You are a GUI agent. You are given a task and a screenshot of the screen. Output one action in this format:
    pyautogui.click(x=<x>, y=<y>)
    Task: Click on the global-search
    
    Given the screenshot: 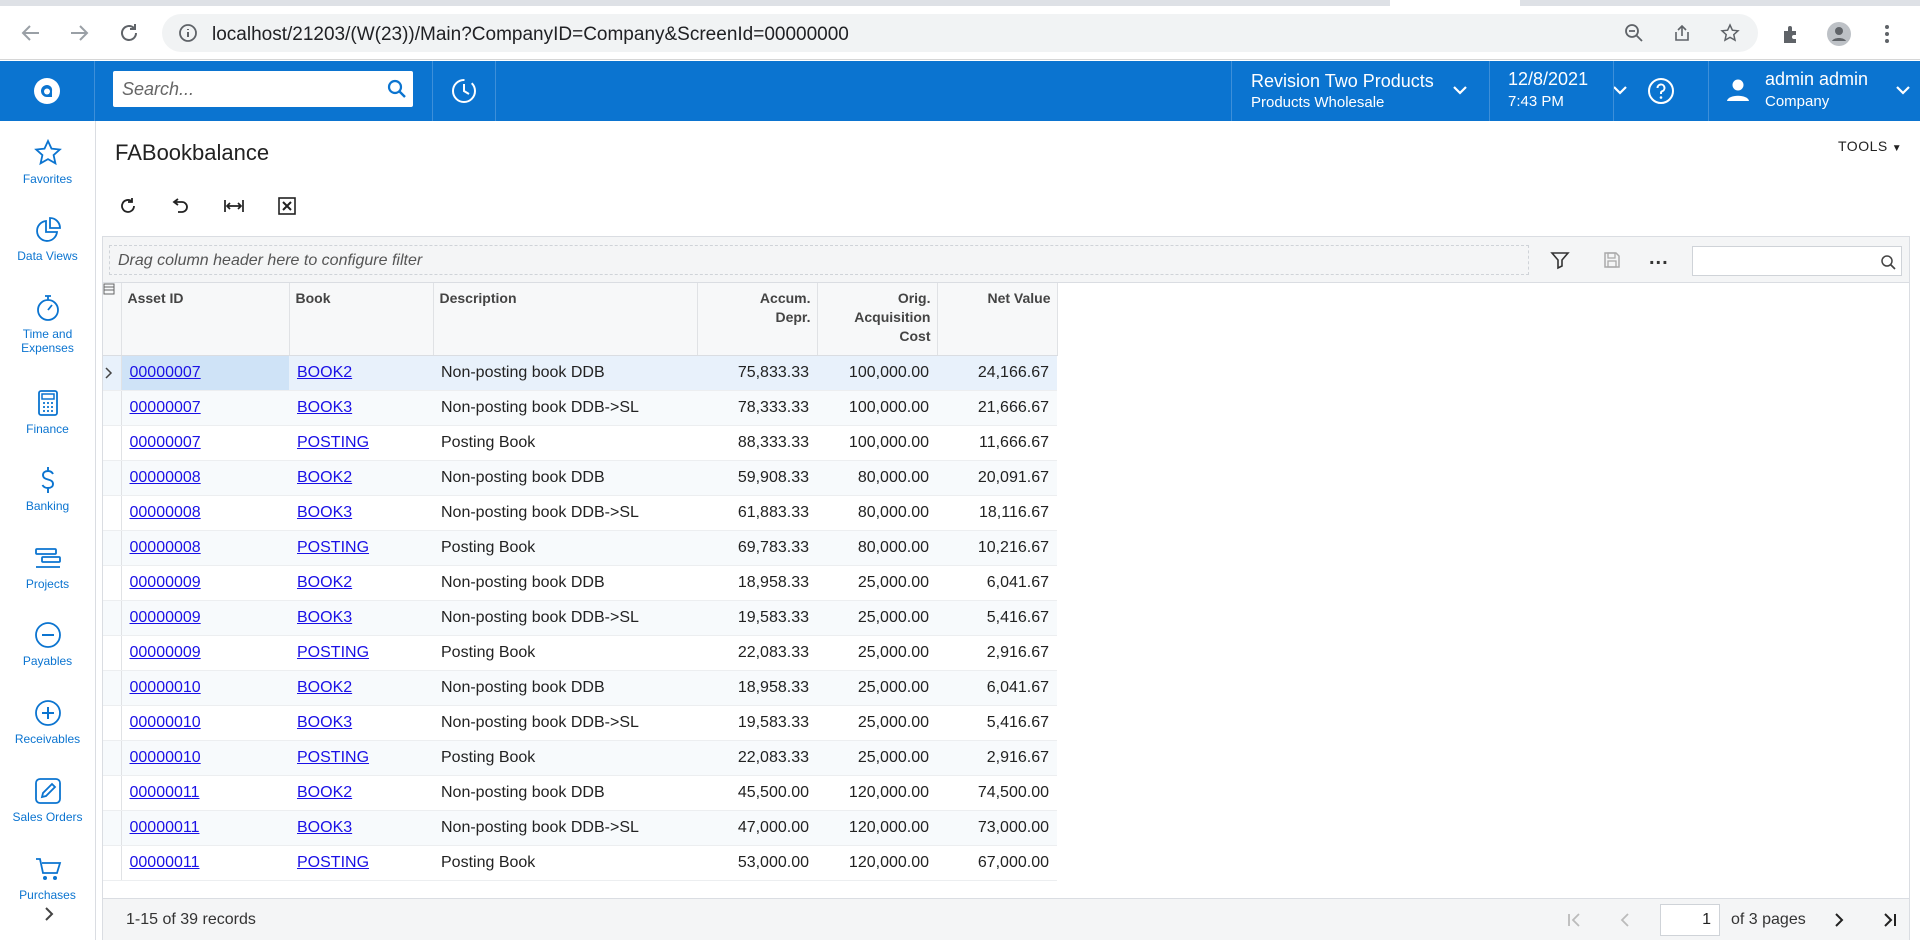 What is the action you would take?
    pyautogui.click(x=263, y=89)
    